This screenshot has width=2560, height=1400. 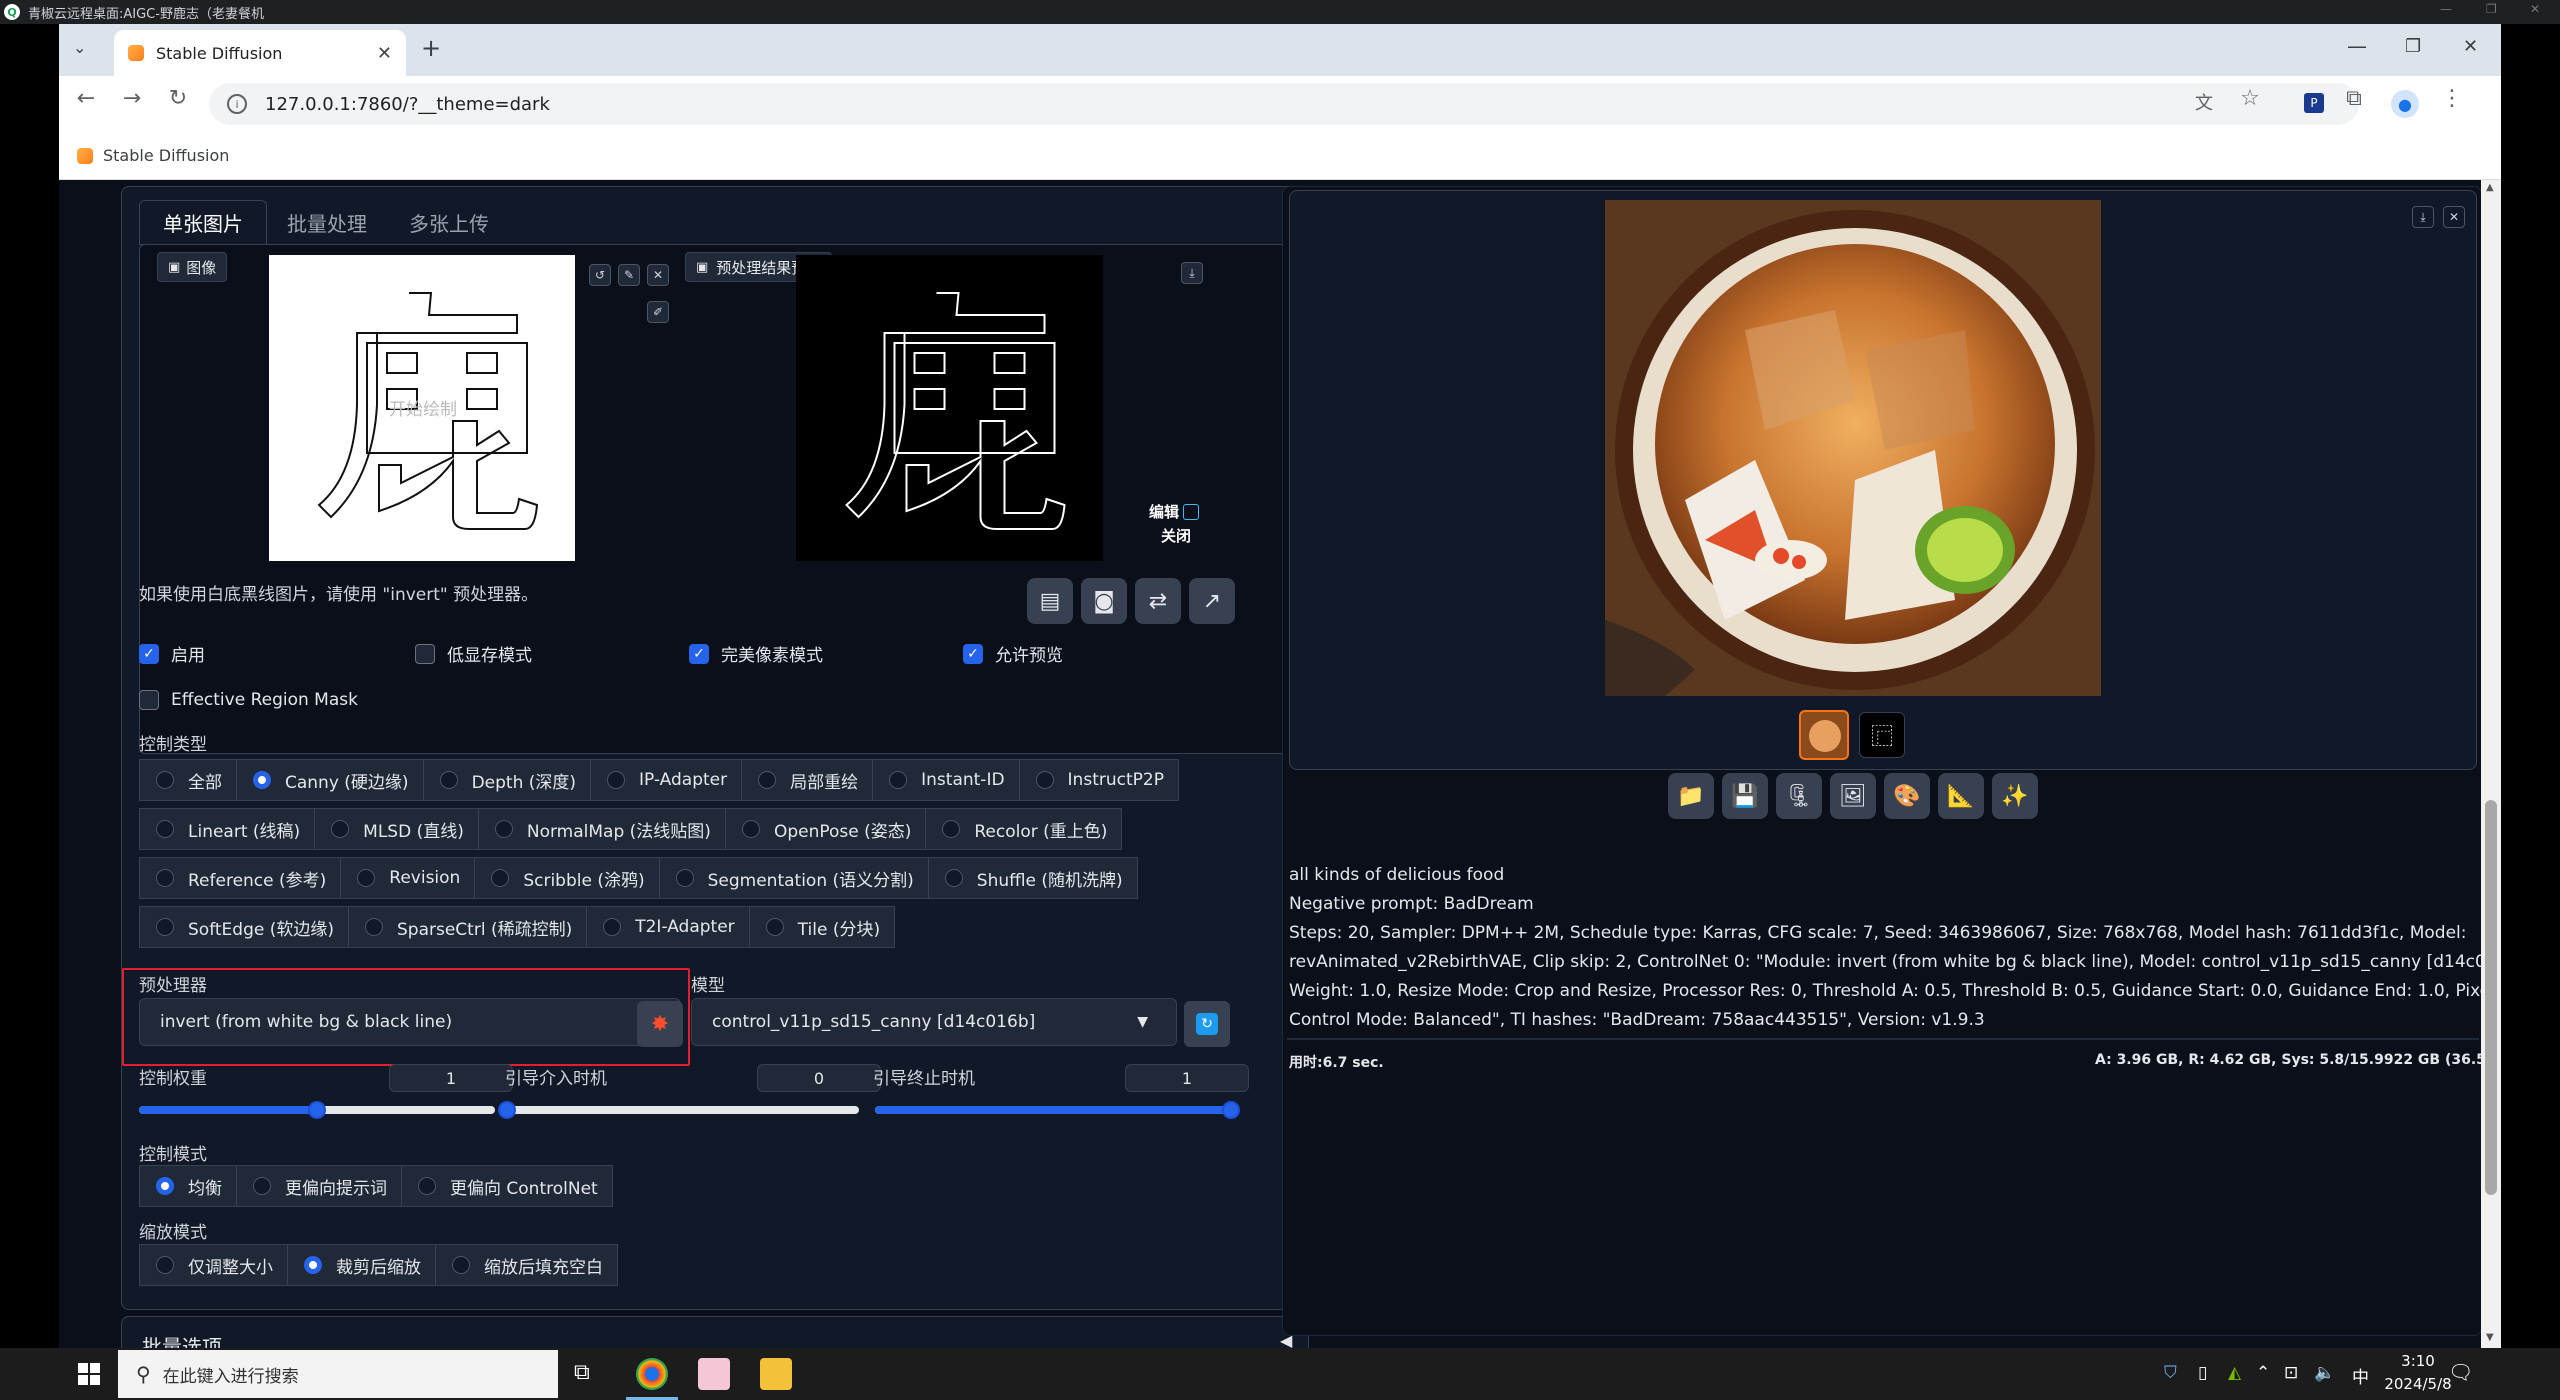 What do you see at coordinates (86, 98) in the screenshot?
I see `back-icon: ←` at bounding box center [86, 98].